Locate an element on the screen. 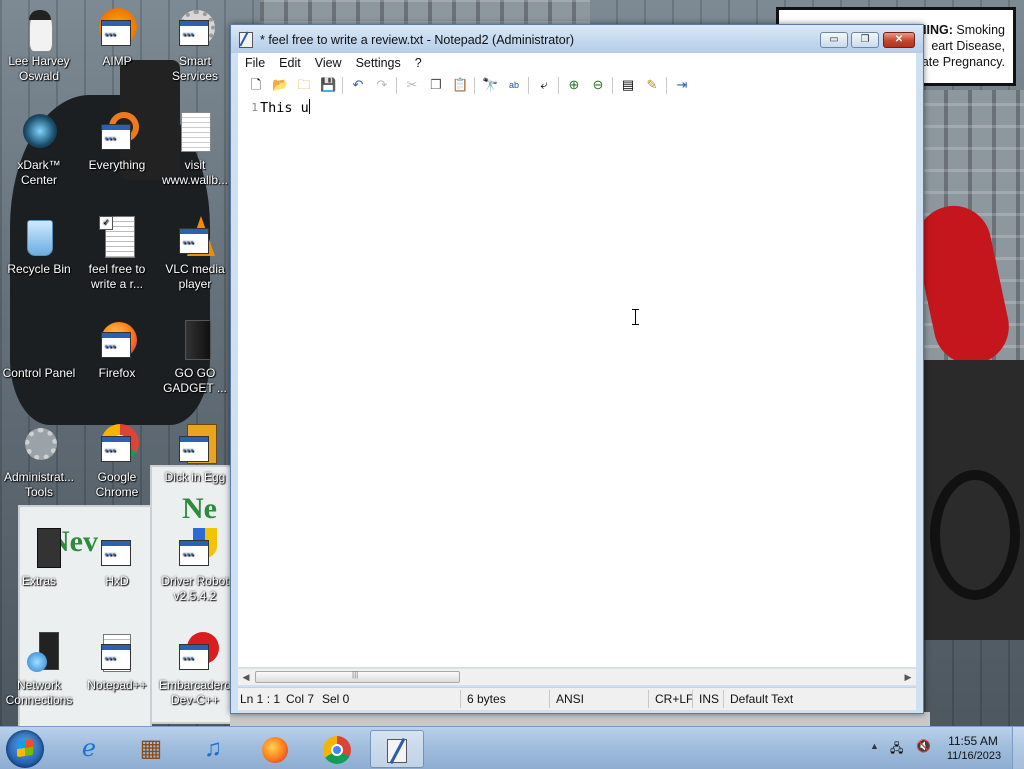 The width and height of the screenshot is (1024, 769). toolbar: 🗋 📂 🗀 💾 ↶ ↷ ✂ ❐ 📋 🔭 ab ⤶ ⊕ ⊖ ▤ ✎ ⇥ is located at coordinates (577, 85).